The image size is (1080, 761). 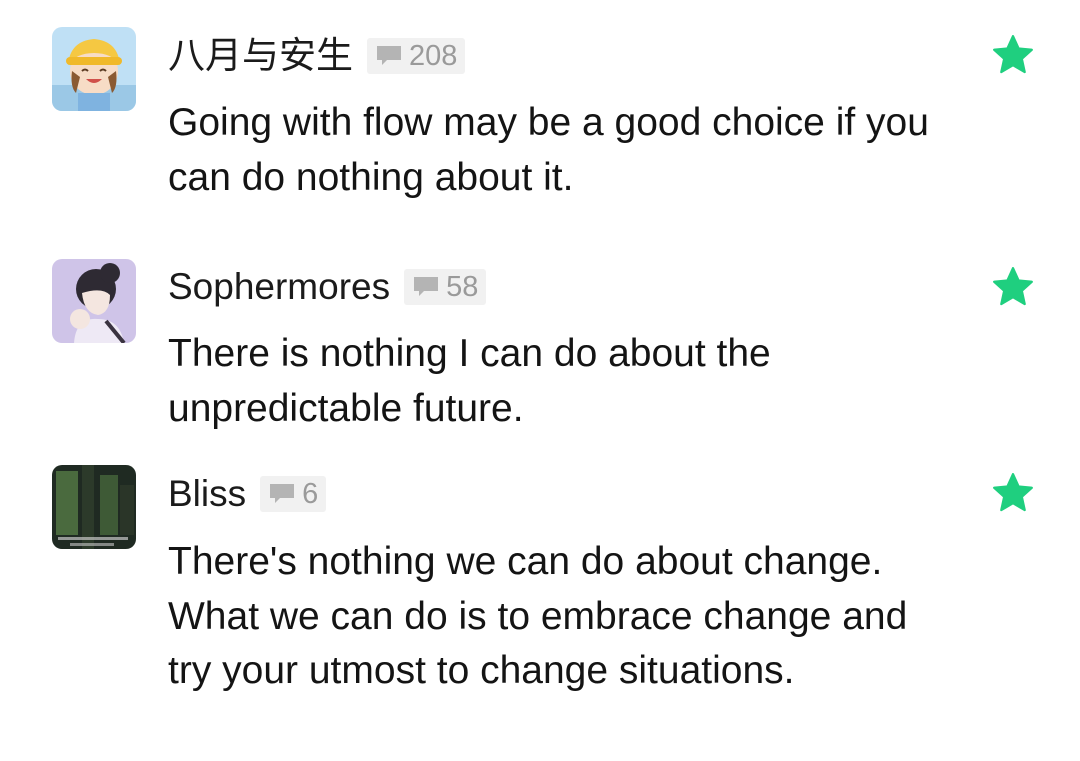 I want to click on reply-count-badge: 208, so click(x=416, y=56).